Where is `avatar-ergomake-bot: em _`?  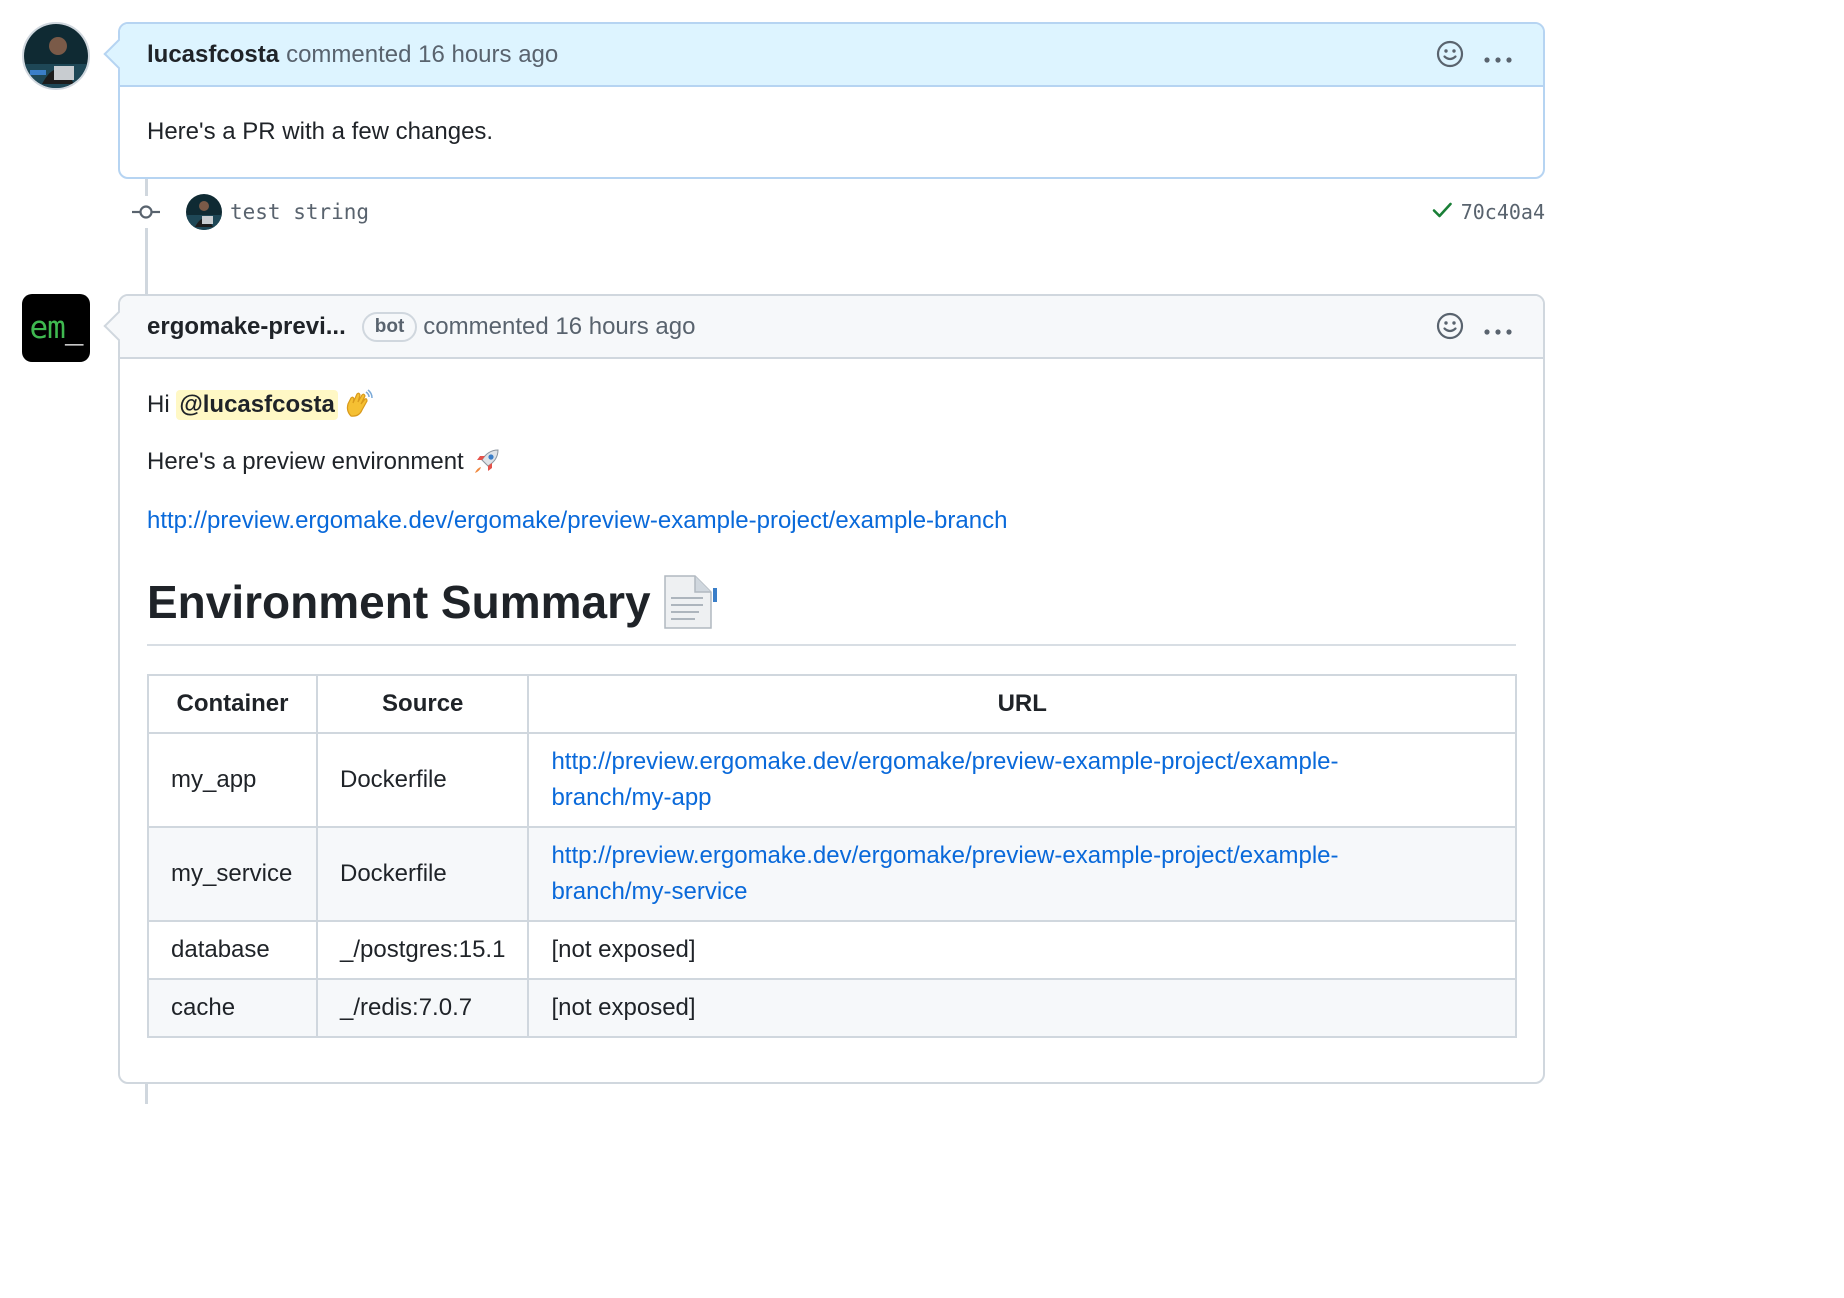 avatar-ergomake-bot: em _ is located at coordinates (56, 328).